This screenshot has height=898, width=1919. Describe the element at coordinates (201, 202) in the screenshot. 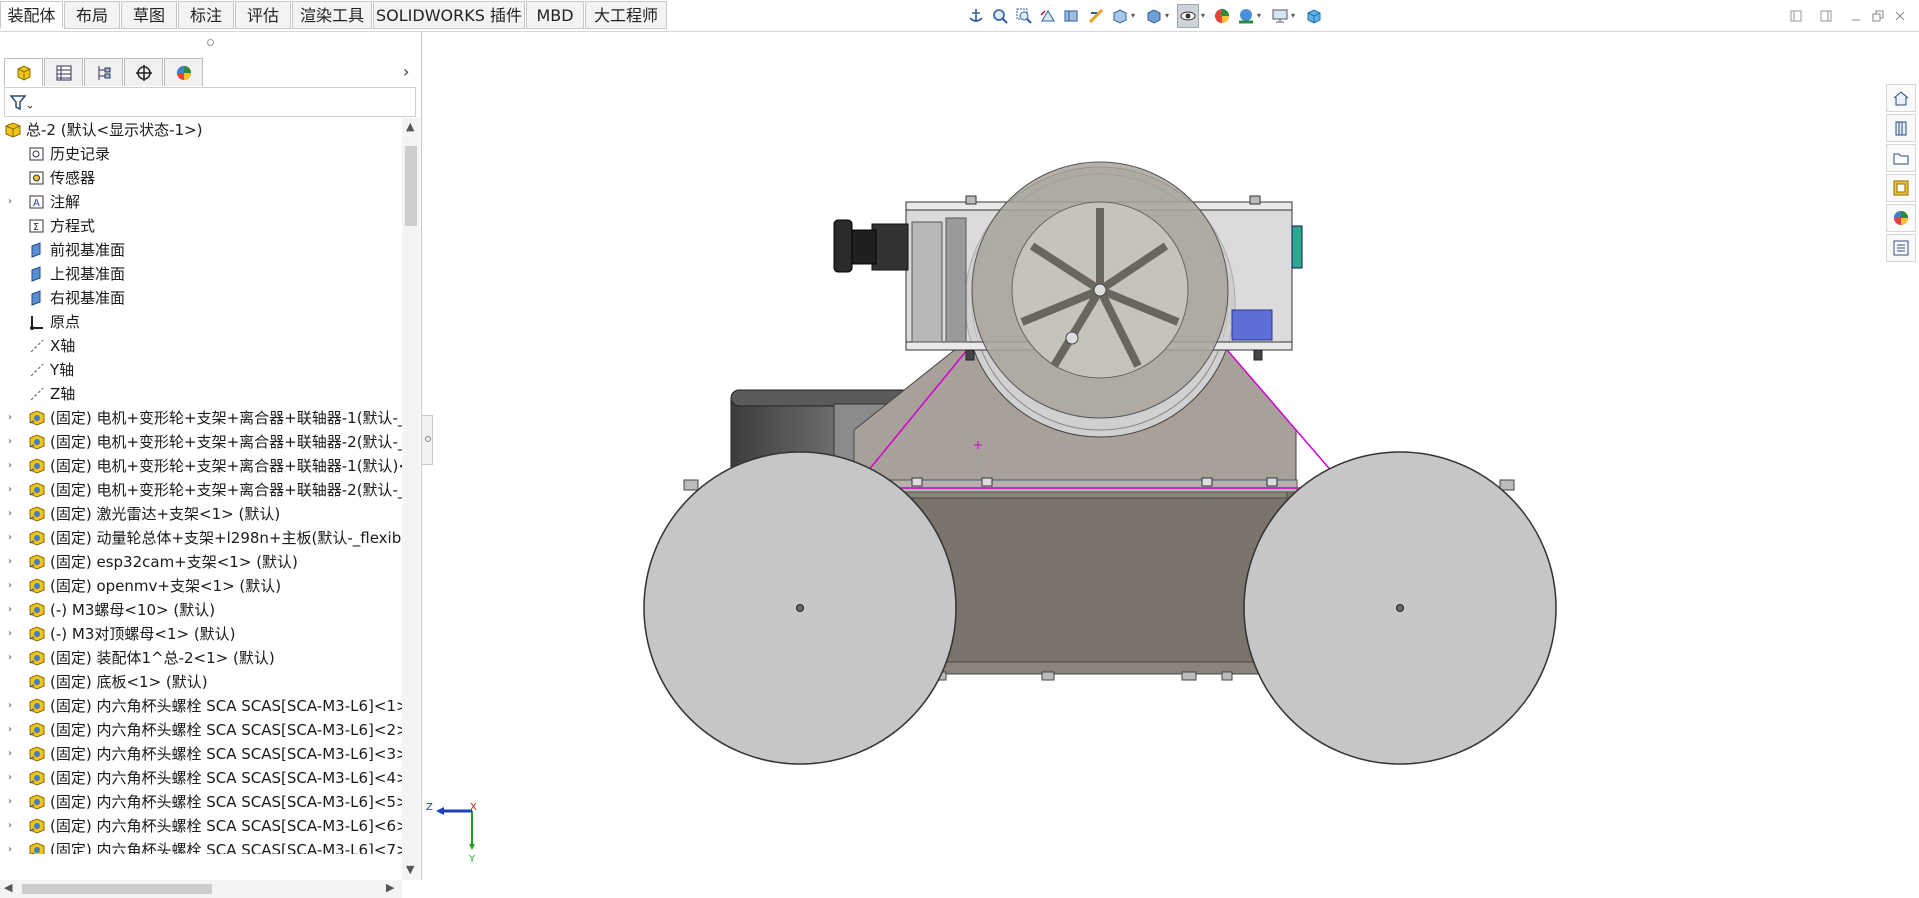

I see `tree-item: › A 注解` at that location.